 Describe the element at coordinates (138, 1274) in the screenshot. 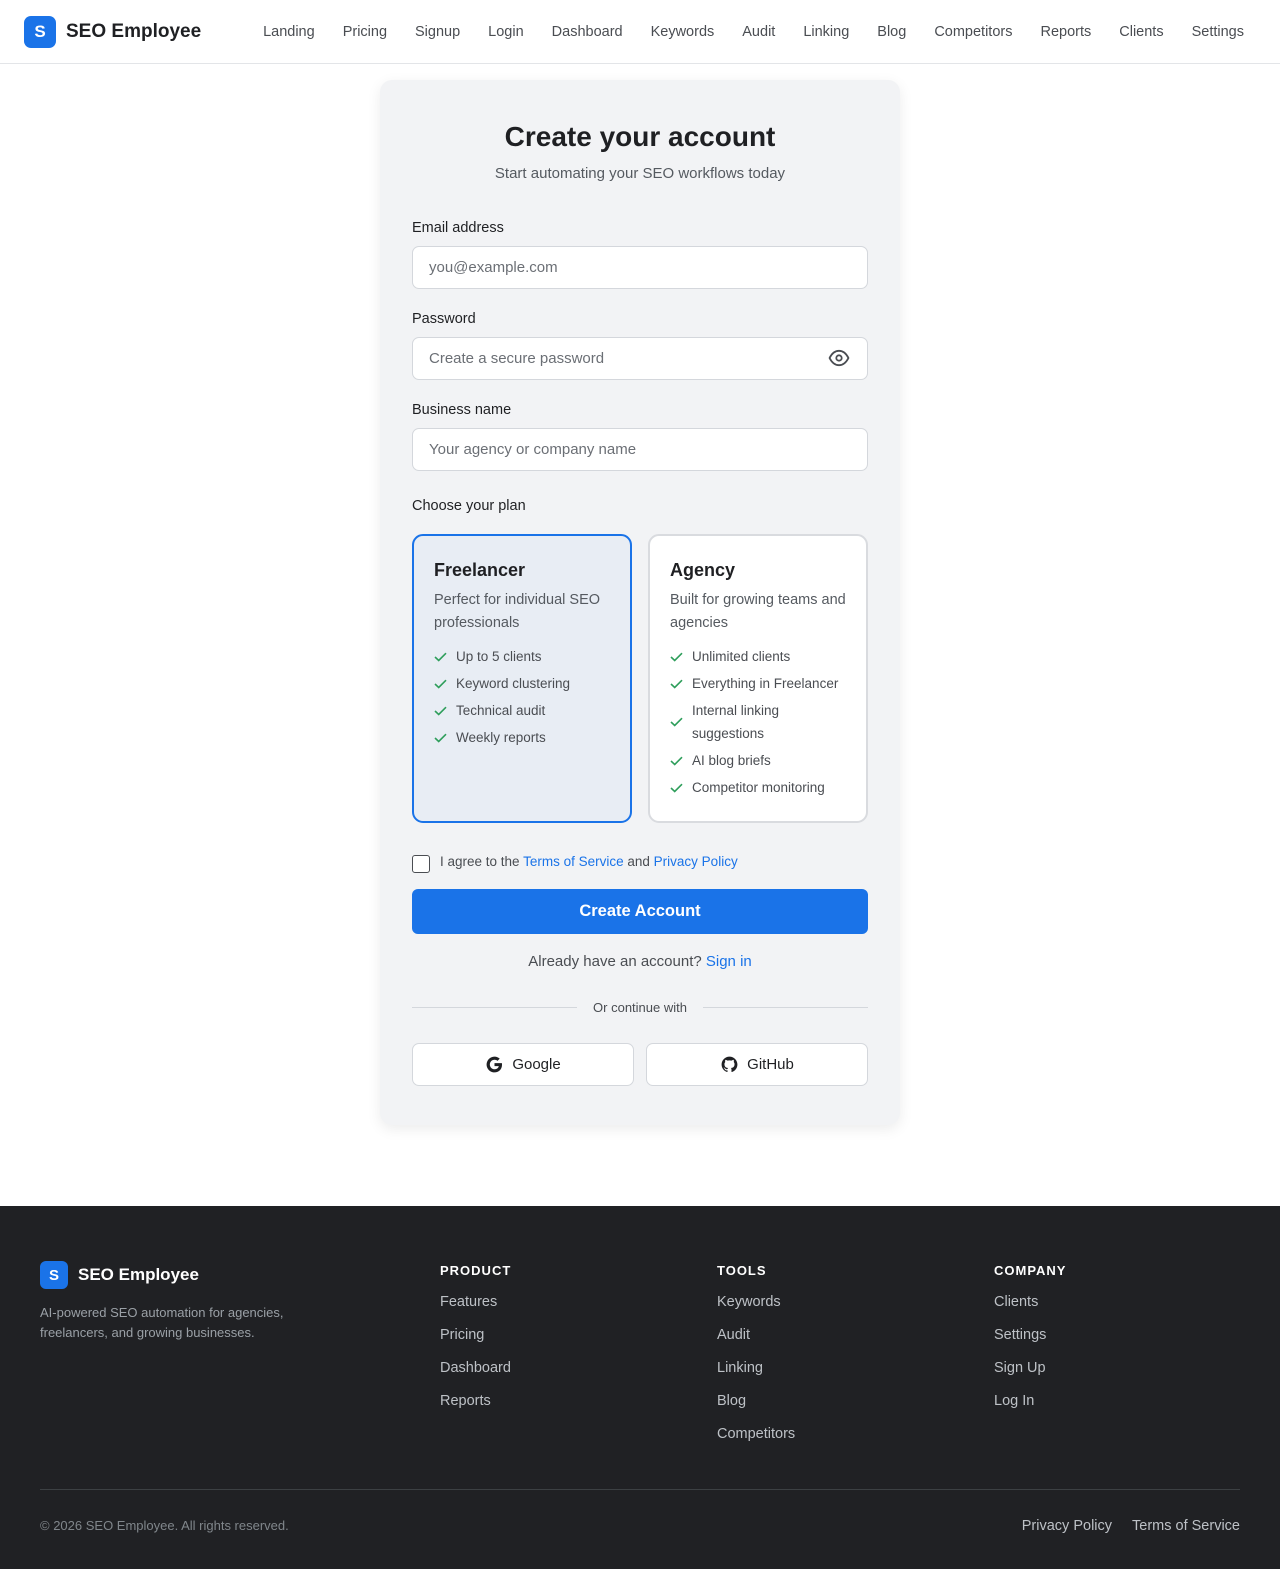

I see `footer-brand-name: SEO Employee` at that location.